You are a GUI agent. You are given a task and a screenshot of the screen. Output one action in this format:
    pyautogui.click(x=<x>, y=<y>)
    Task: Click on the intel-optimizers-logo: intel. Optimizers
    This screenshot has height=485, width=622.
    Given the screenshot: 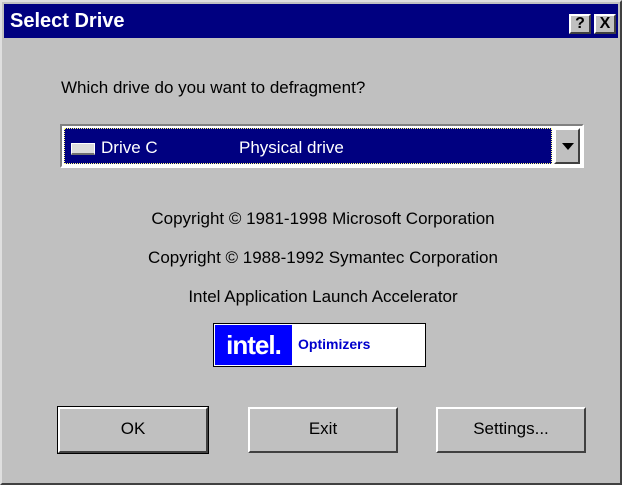 What is the action you would take?
    pyautogui.click(x=319, y=345)
    